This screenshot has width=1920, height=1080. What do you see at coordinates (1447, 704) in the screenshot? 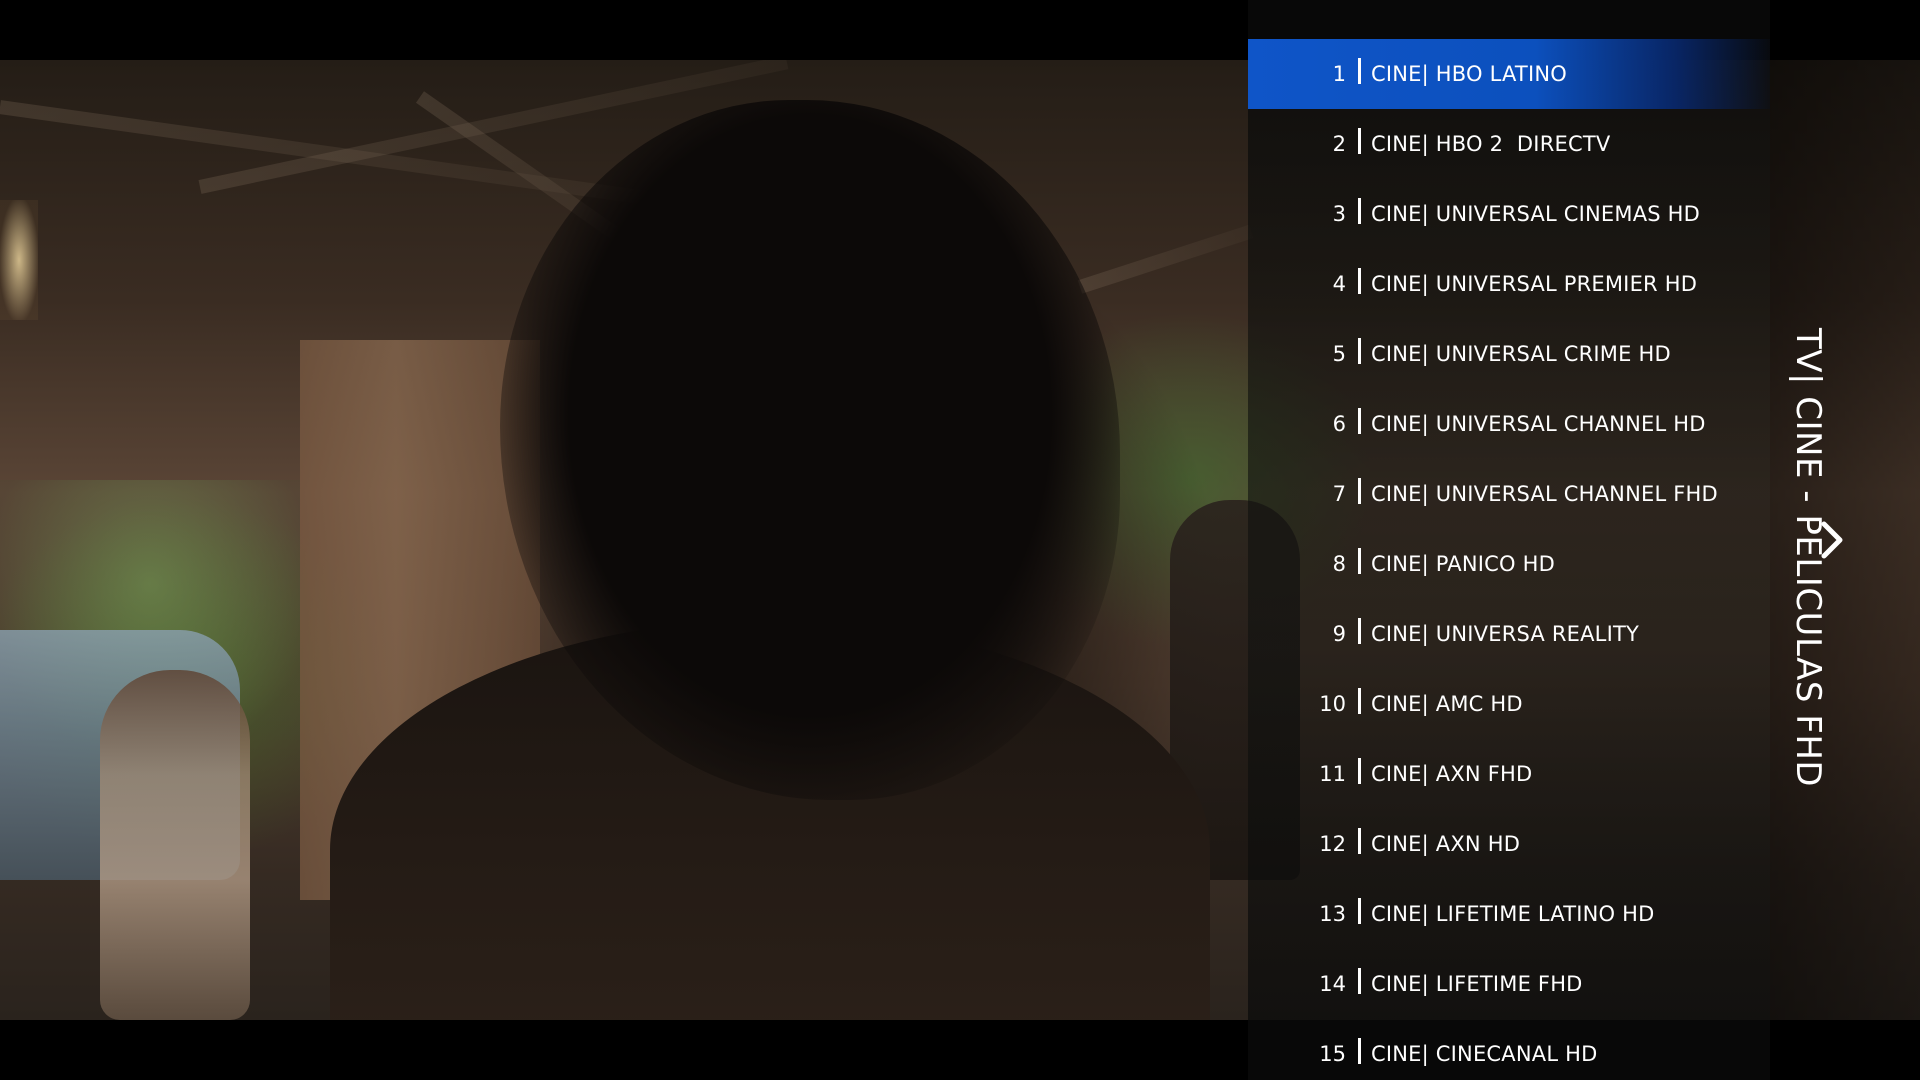
I see `channel-name: CINE| AMC HD` at bounding box center [1447, 704].